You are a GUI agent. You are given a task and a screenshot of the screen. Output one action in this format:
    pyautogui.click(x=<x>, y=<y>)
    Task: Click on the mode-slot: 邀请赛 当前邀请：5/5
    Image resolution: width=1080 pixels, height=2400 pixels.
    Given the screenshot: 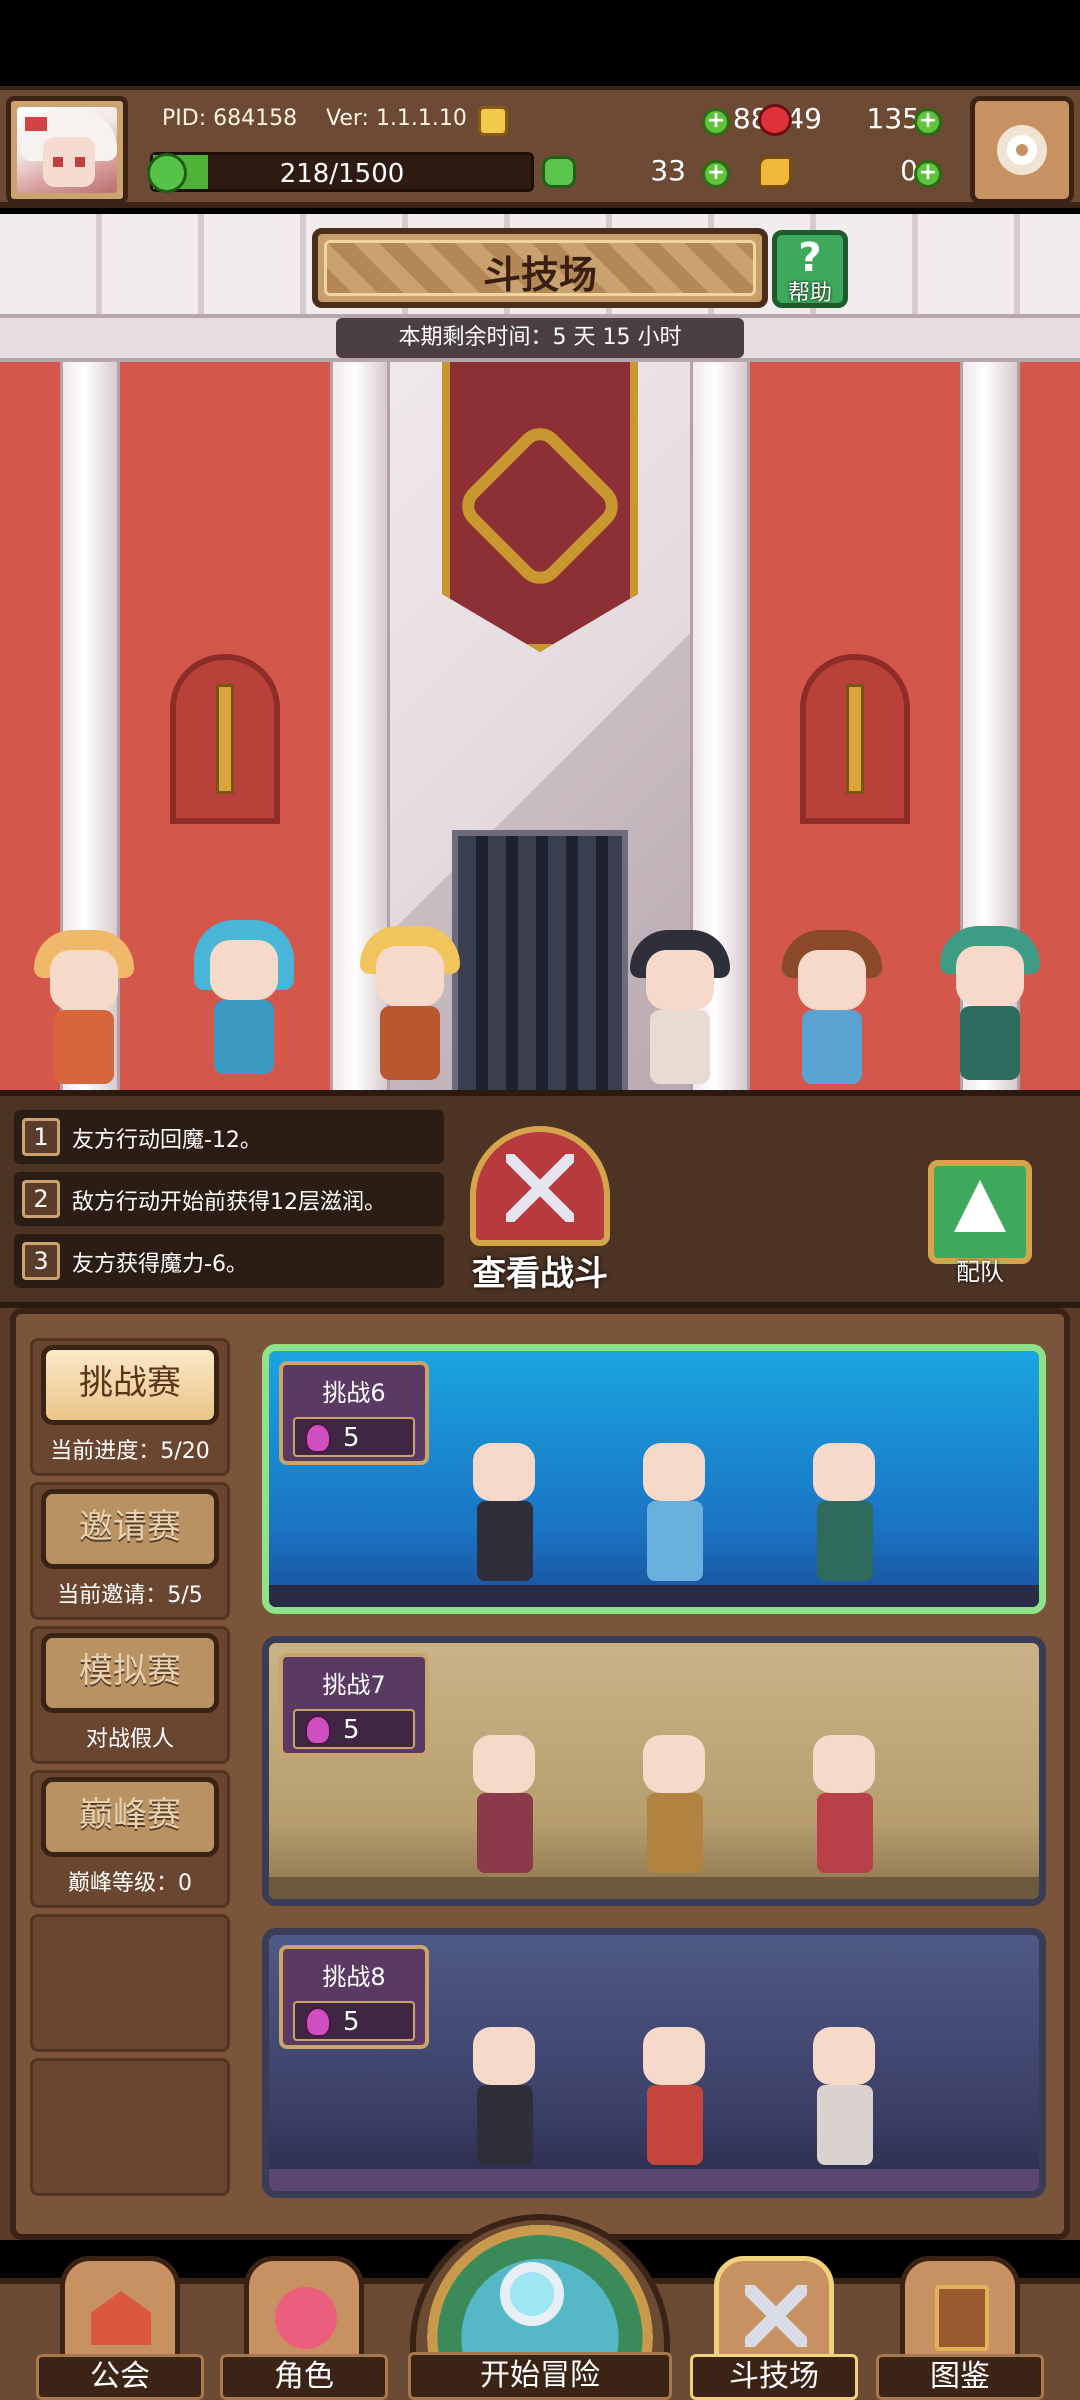 What is the action you would take?
    pyautogui.click(x=130, y=1551)
    